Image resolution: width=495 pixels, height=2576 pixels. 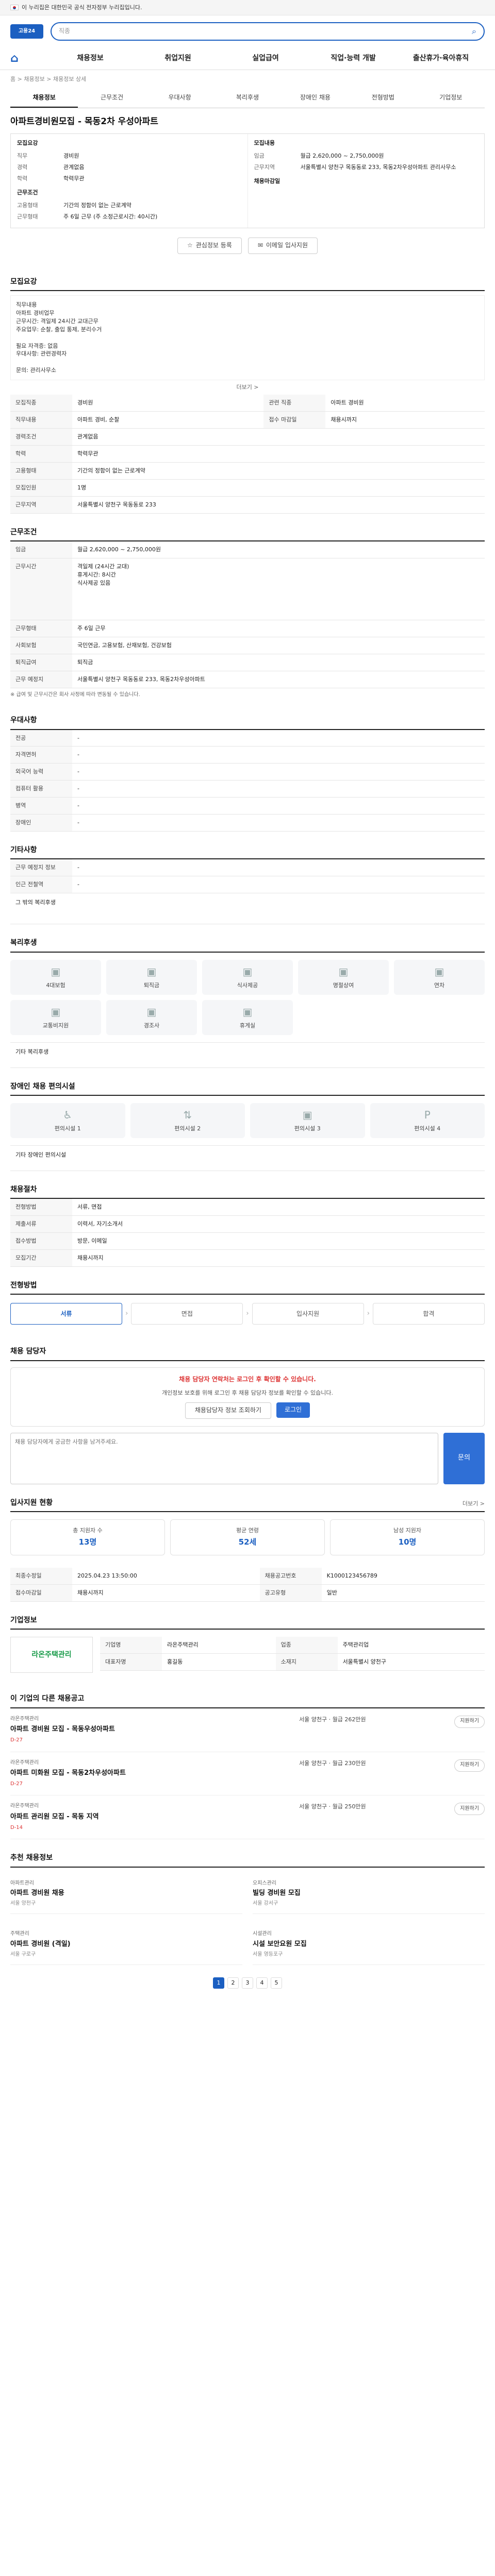 What do you see at coordinates (41, 1224) in the screenshot?
I see `table-key: 제출서류` at bounding box center [41, 1224].